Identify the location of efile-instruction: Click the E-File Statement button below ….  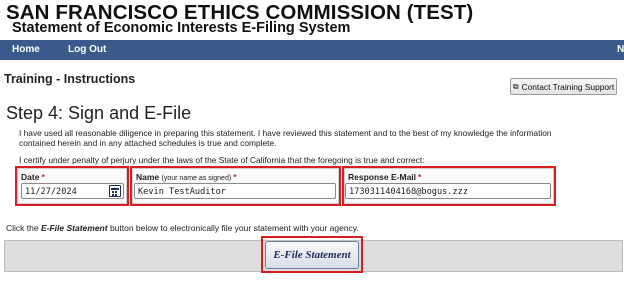
(182, 228).